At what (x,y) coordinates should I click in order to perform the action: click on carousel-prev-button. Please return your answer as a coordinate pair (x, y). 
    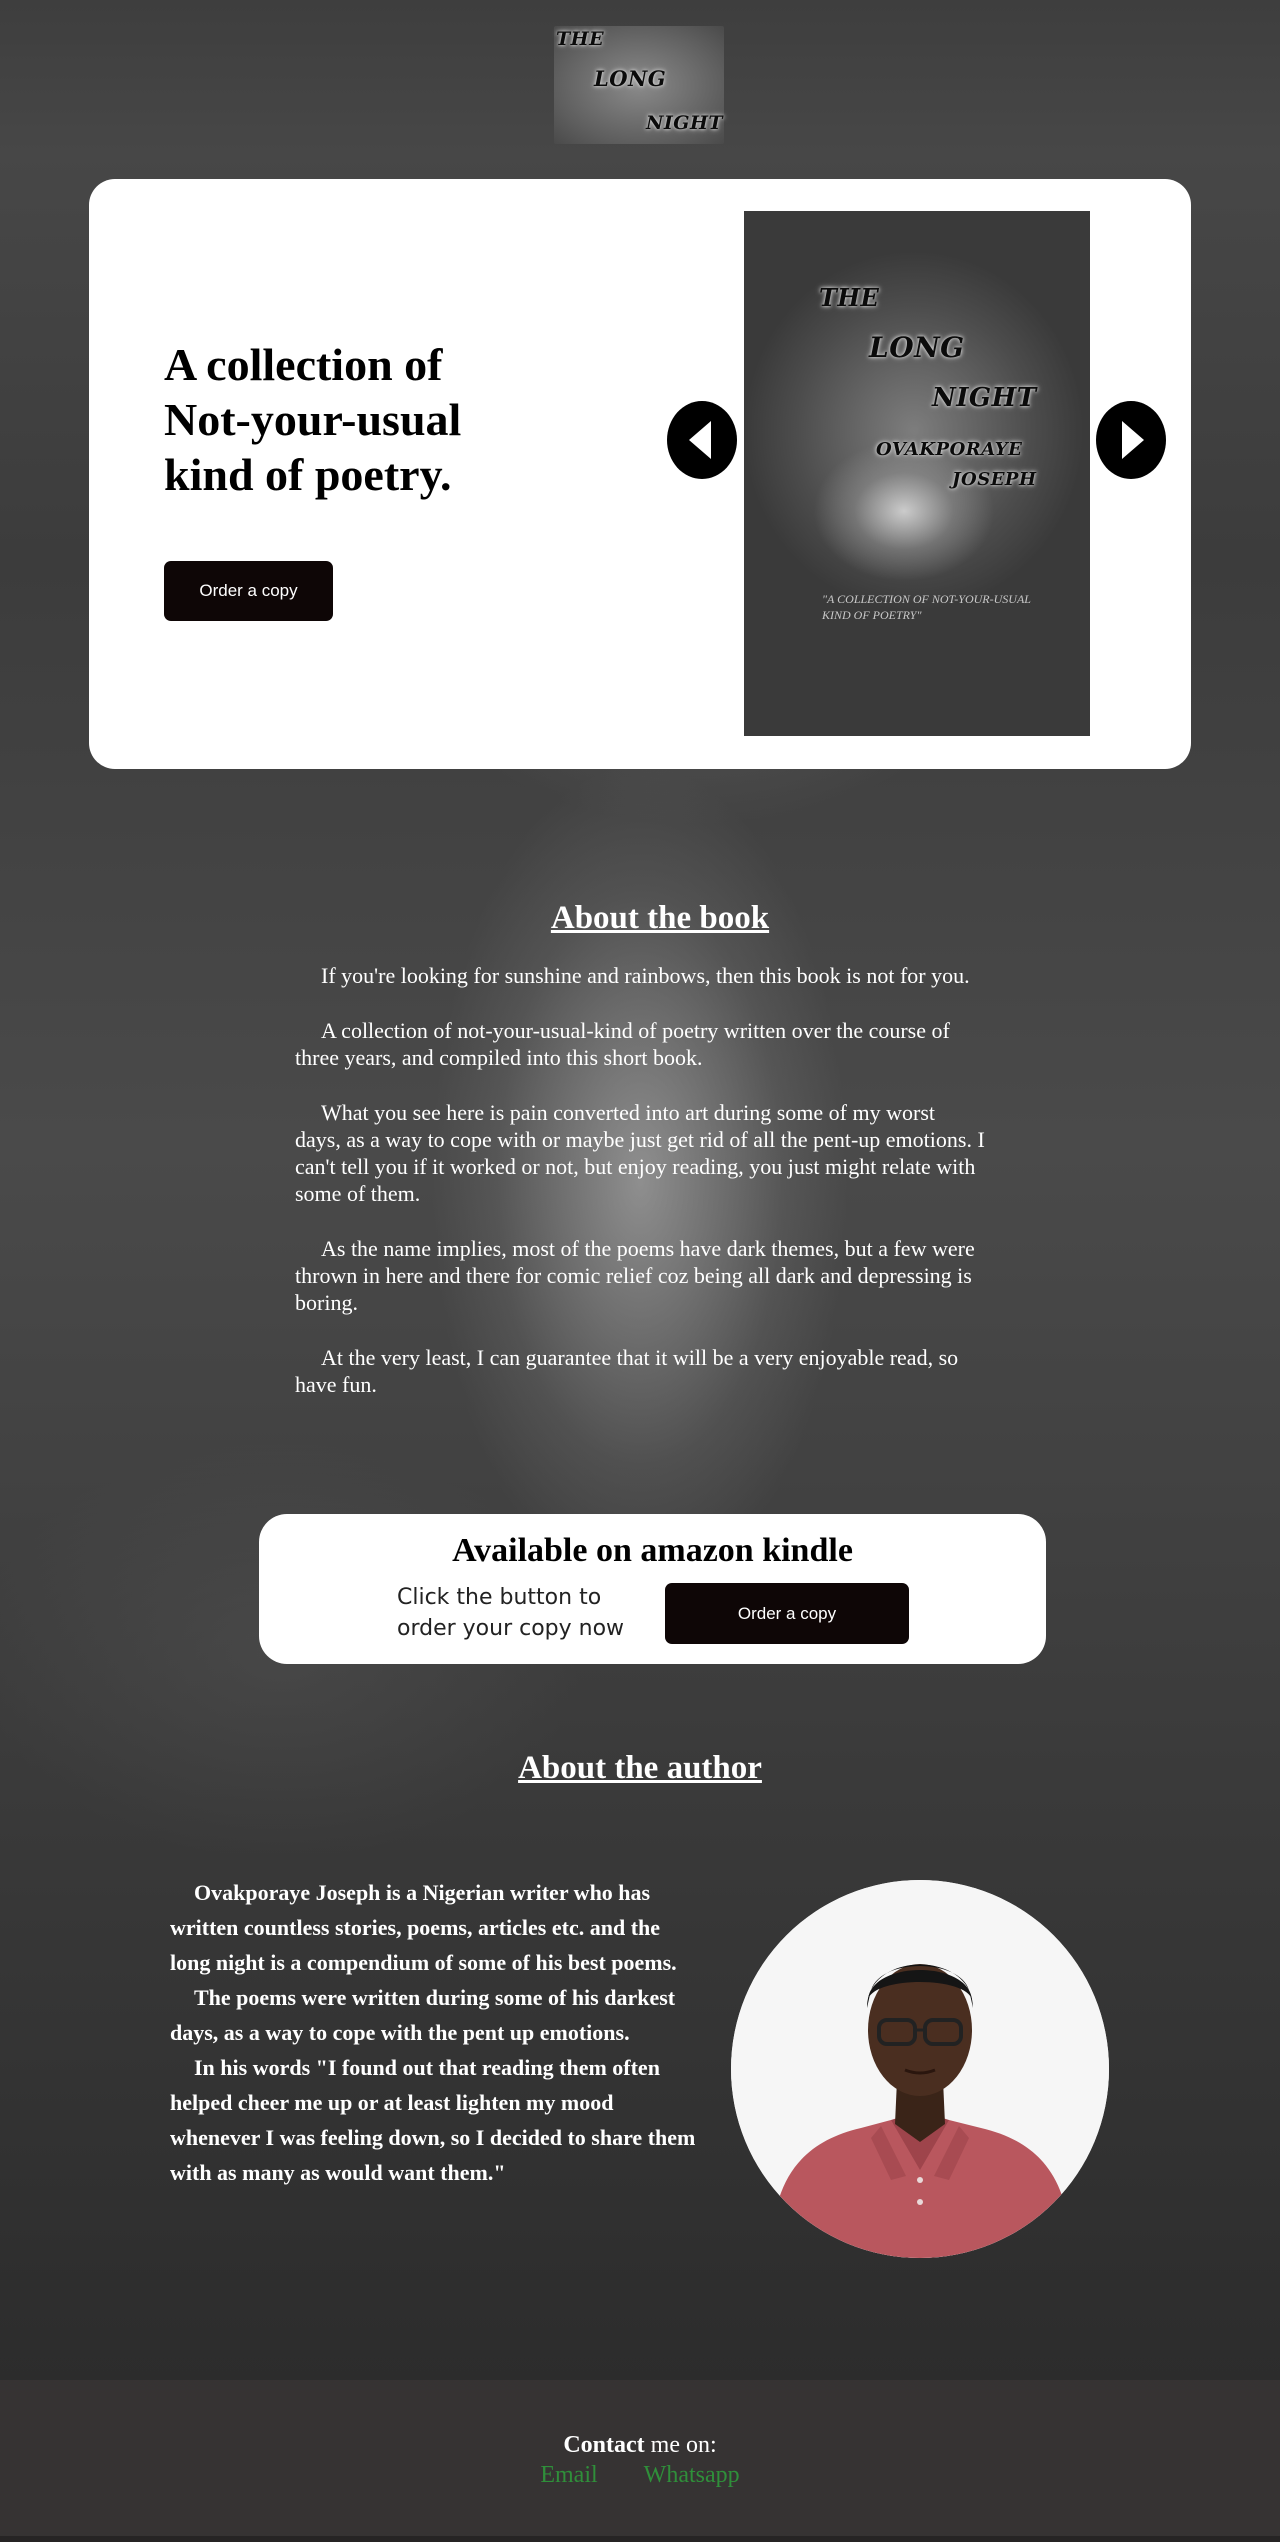
    Looking at the image, I should click on (702, 440).